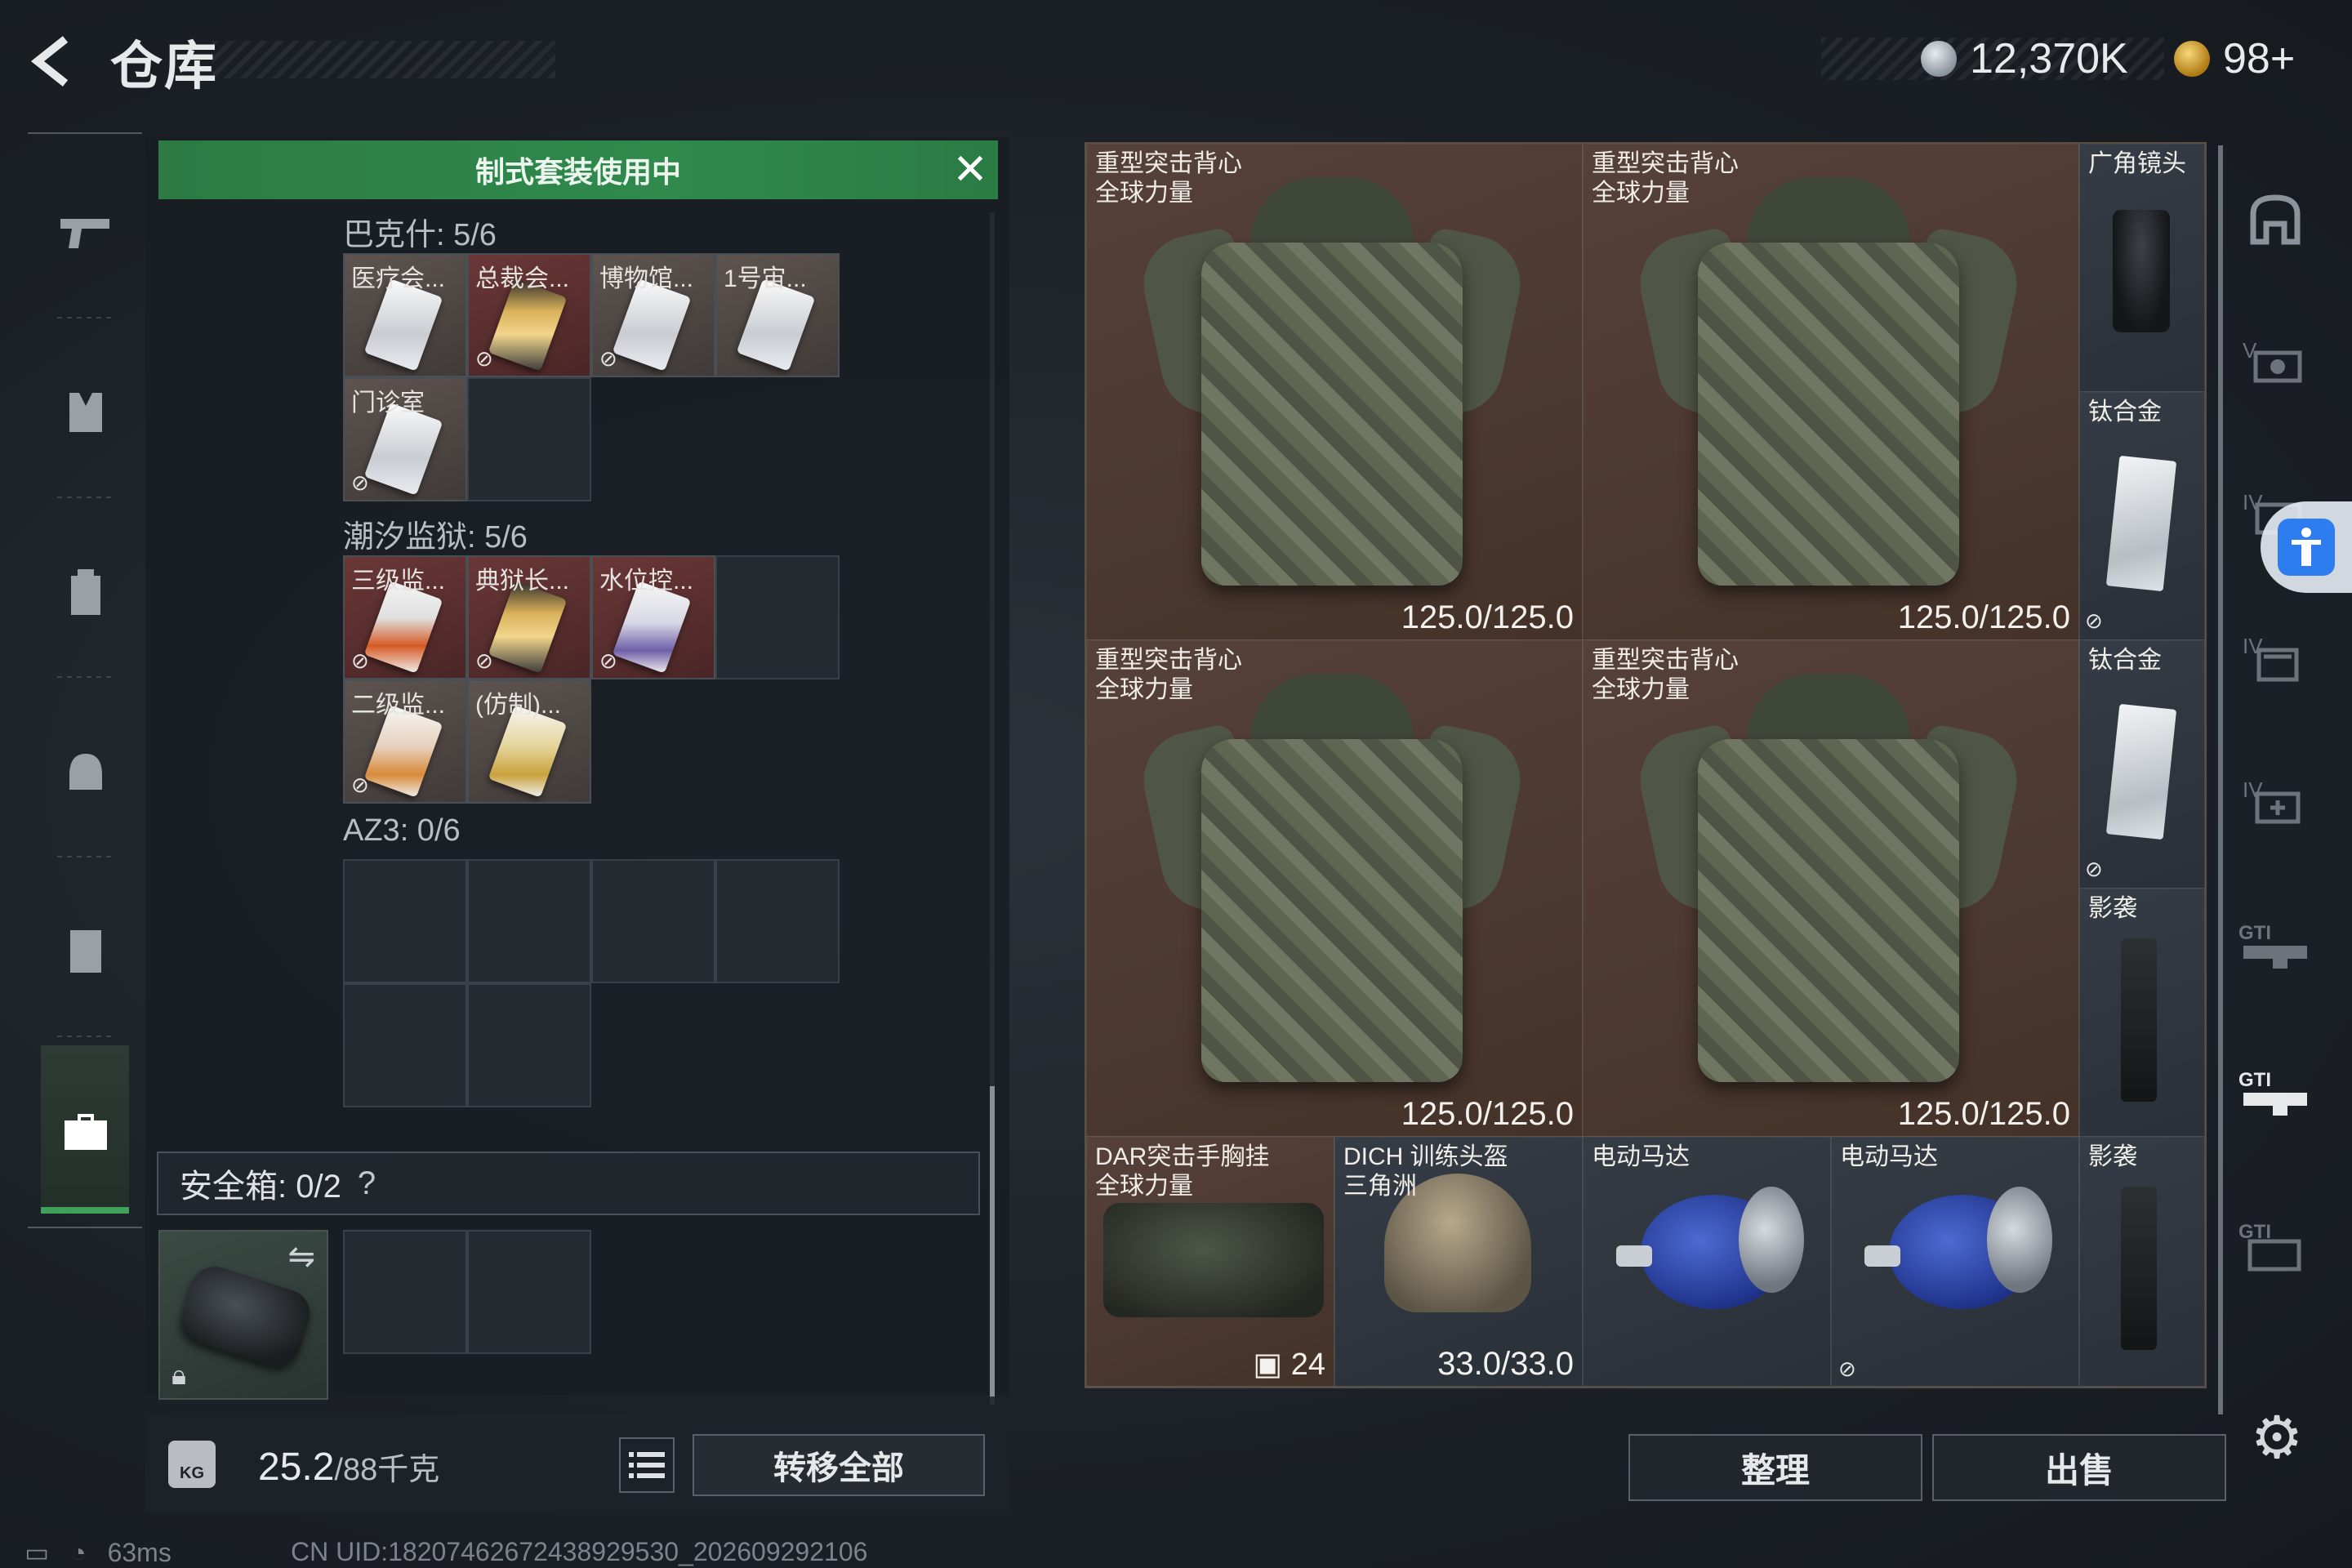 Image resolution: width=2352 pixels, height=1568 pixels. What do you see at coordinates (86, 1131) in the screenshot?
I see `sidebar-item-keycards` at bounding box center [86, 1131].